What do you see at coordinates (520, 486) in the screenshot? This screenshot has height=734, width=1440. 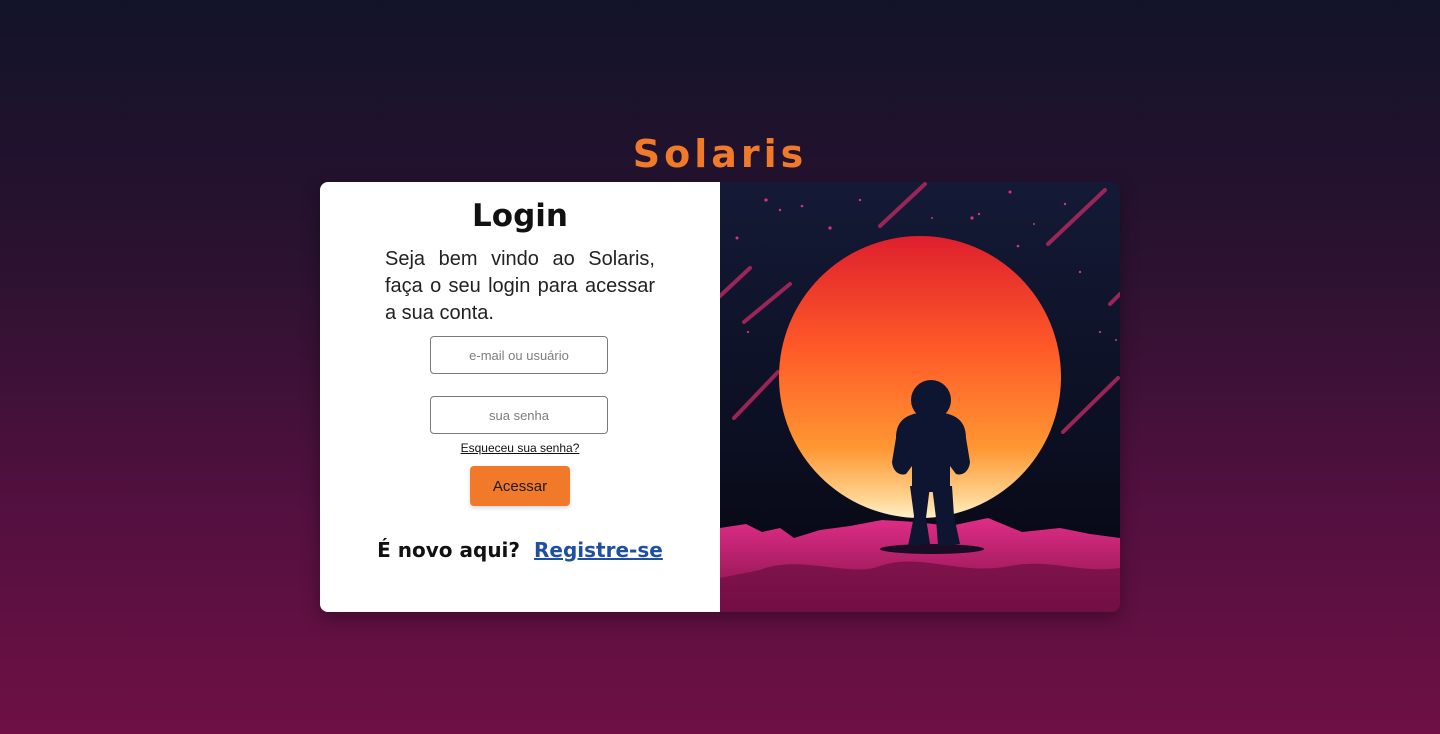 I see `login-button: Acessar` at bounding box center [520, 486].